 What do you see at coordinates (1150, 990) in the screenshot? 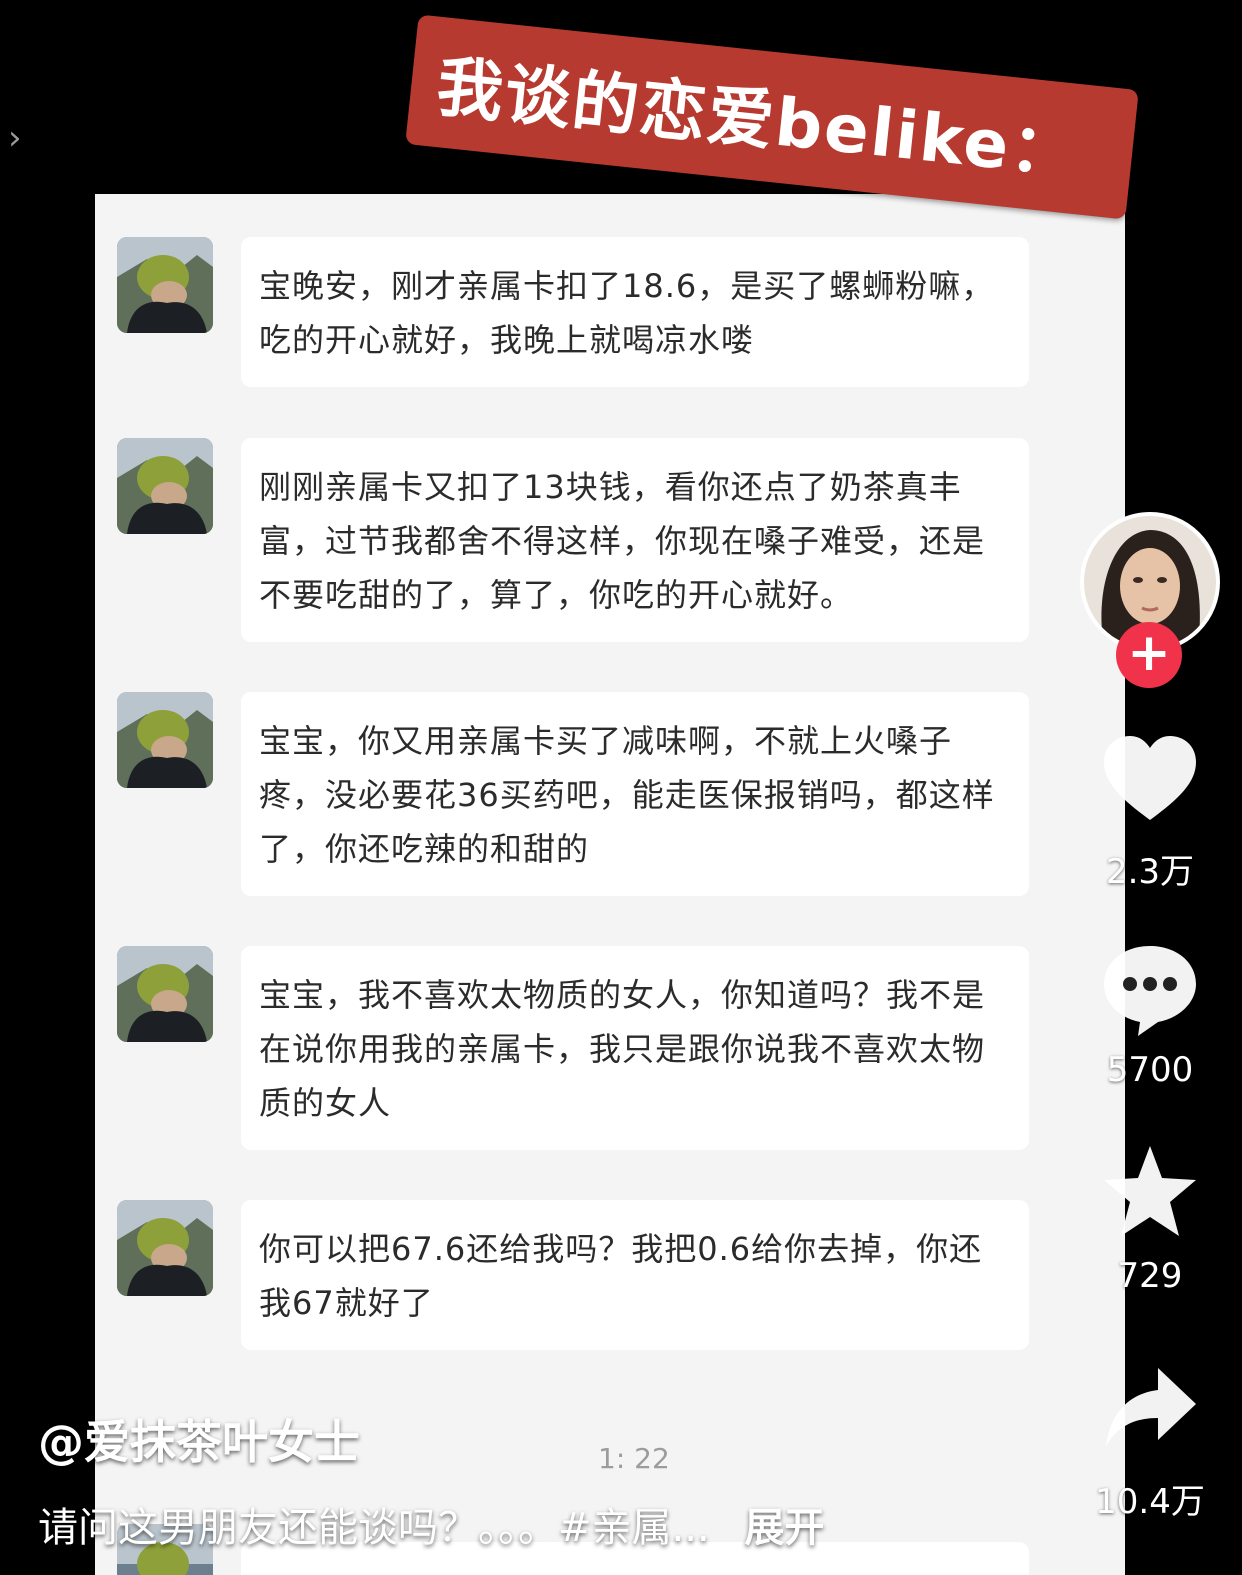
I see `comment-icon` at bounding box center [1150, 990].